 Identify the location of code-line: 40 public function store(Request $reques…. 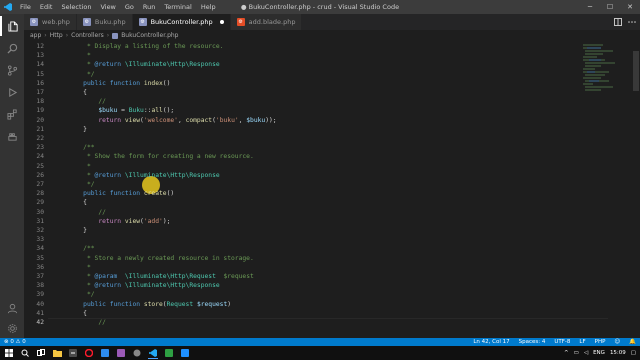
(304, 304).